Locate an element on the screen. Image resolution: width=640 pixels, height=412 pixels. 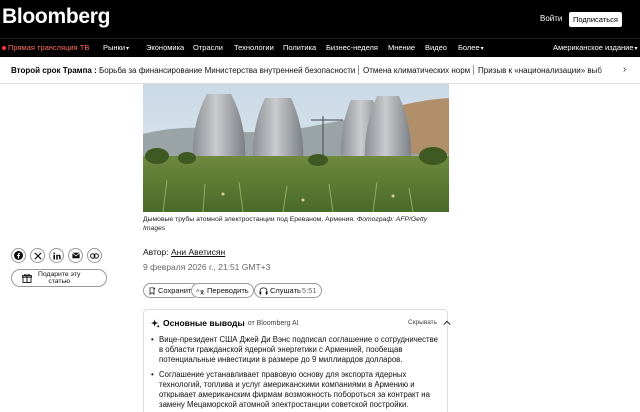
nav-item-technology: Технологии is located at coordinates (254, 47).